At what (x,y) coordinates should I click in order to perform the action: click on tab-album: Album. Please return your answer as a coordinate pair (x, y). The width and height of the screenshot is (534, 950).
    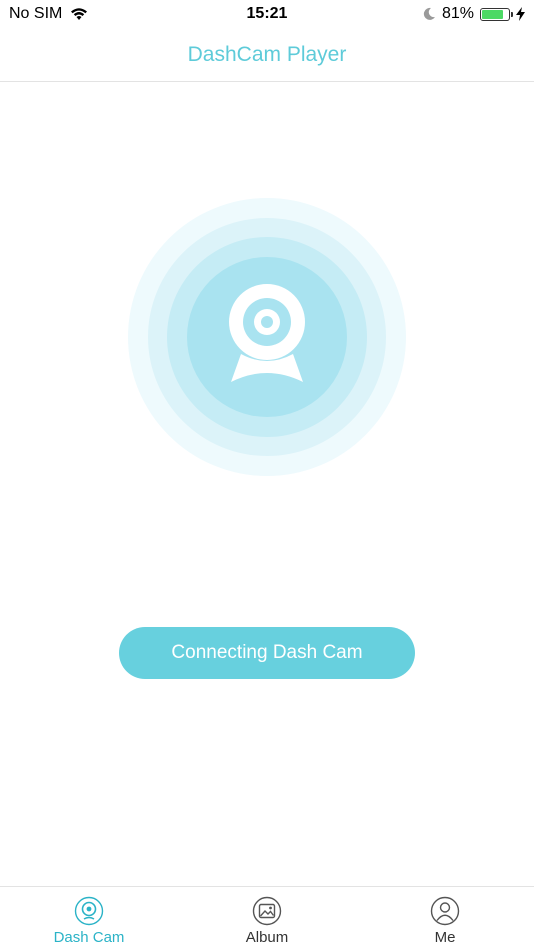
    Looking at the image, I should click on (267, 918).